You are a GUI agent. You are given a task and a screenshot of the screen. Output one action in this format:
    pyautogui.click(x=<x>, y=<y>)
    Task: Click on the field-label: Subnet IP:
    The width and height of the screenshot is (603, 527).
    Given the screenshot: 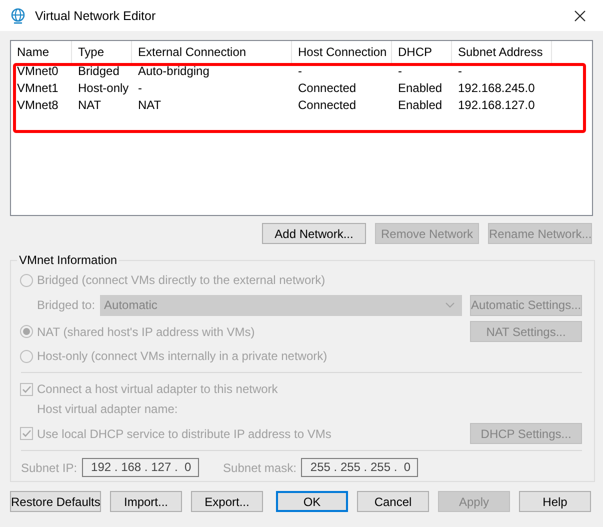 What is the action you would take?
    pyautogui.click(x=49, y=467)
    